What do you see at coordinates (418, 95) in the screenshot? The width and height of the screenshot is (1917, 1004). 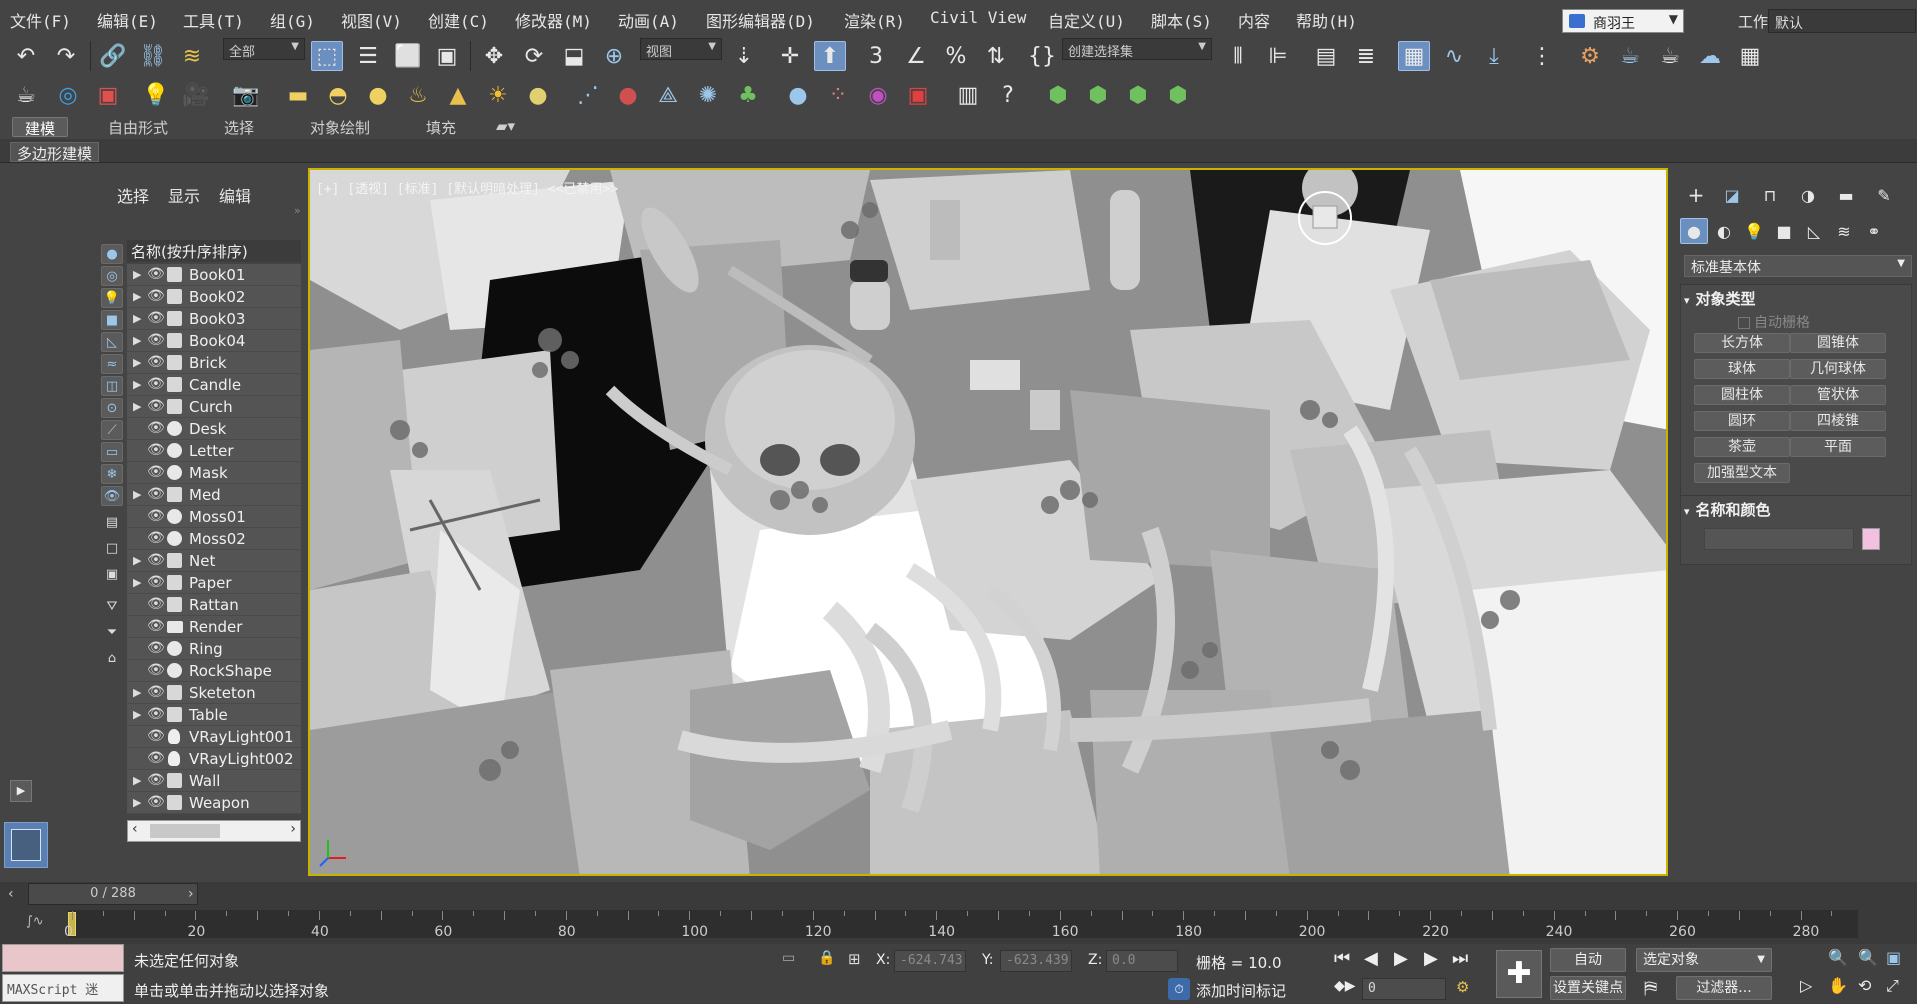 I see `vray-mesh-light-icon: ♨` at bounding box center [418, 95].